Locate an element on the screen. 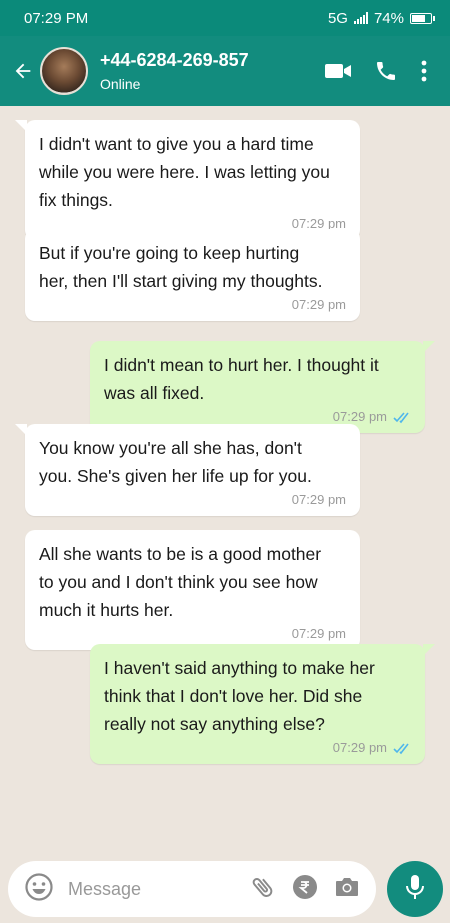 This screenshot has height=923, width=450. video-call-icon is located at coordinates (338, 71).